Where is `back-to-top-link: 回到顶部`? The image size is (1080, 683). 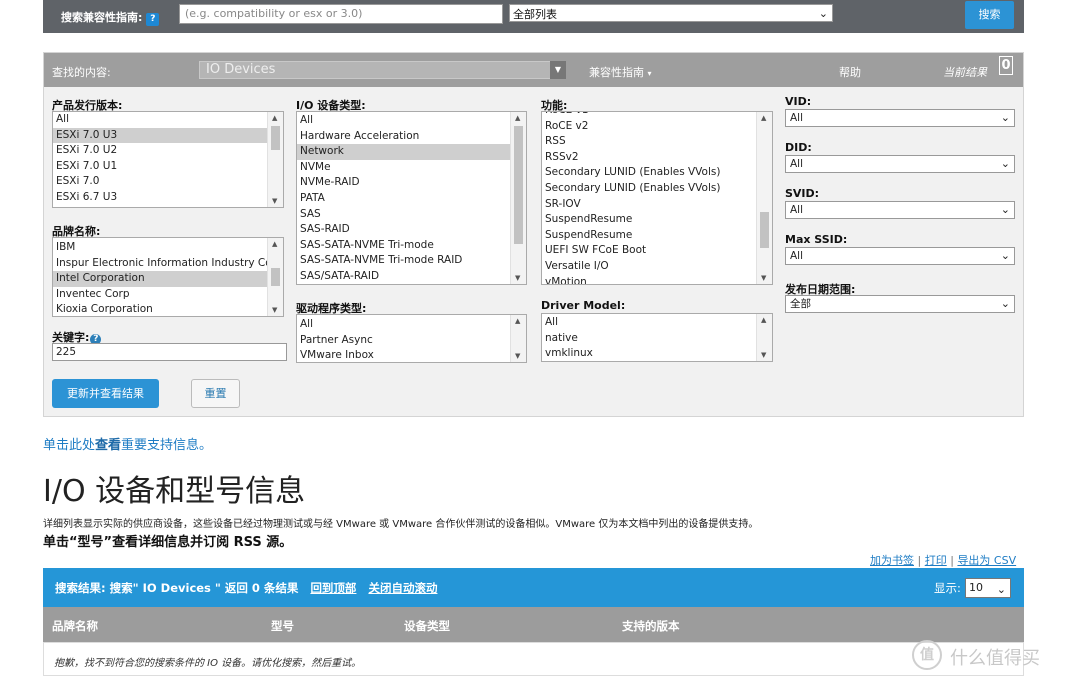
back-to-top-link: 回到顶部 is located at coordinates (333, 588).